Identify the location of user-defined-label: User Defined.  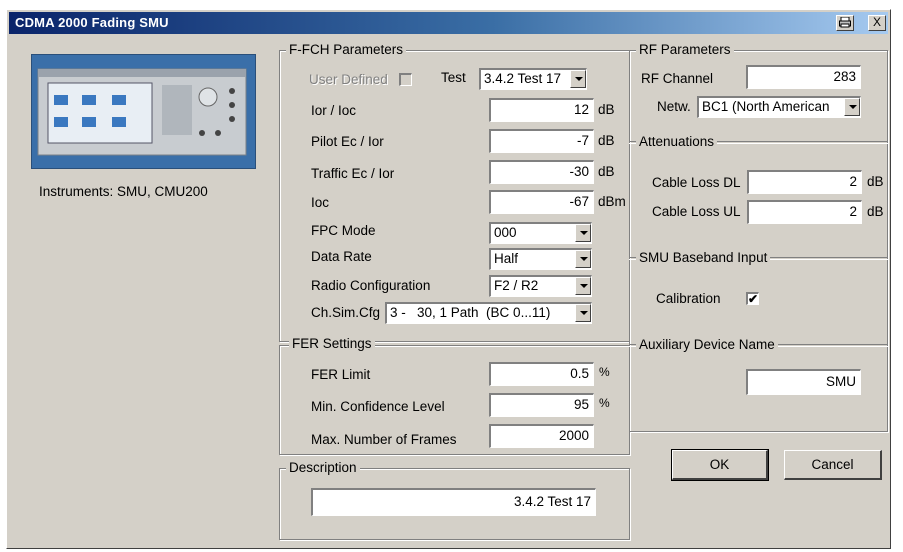
(348, 79).